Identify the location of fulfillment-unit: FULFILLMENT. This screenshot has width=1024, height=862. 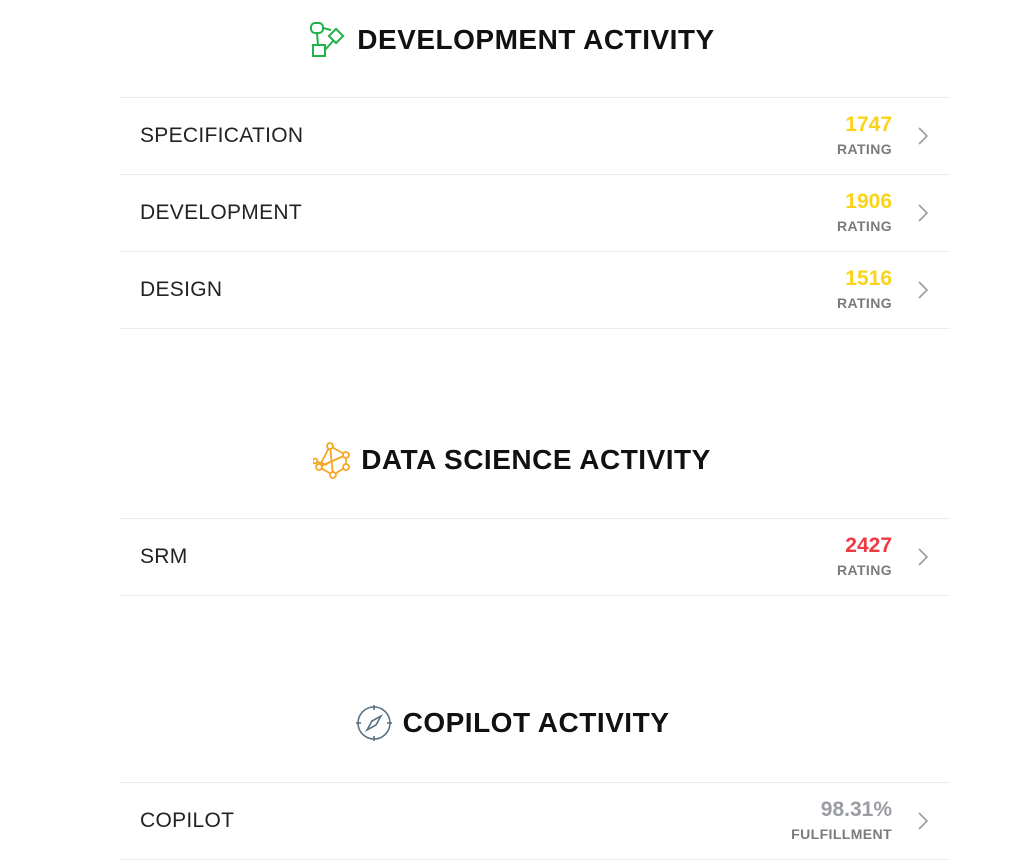
(841, 834).